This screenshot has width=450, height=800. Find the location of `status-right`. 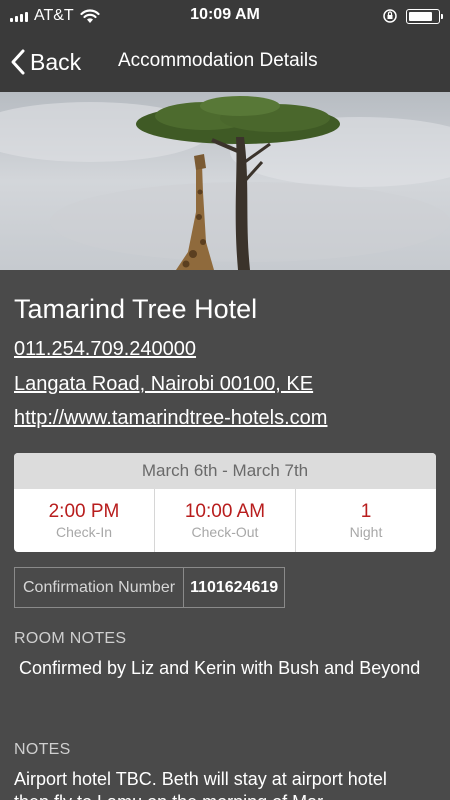

status-right is located at coordinates (412, 16).